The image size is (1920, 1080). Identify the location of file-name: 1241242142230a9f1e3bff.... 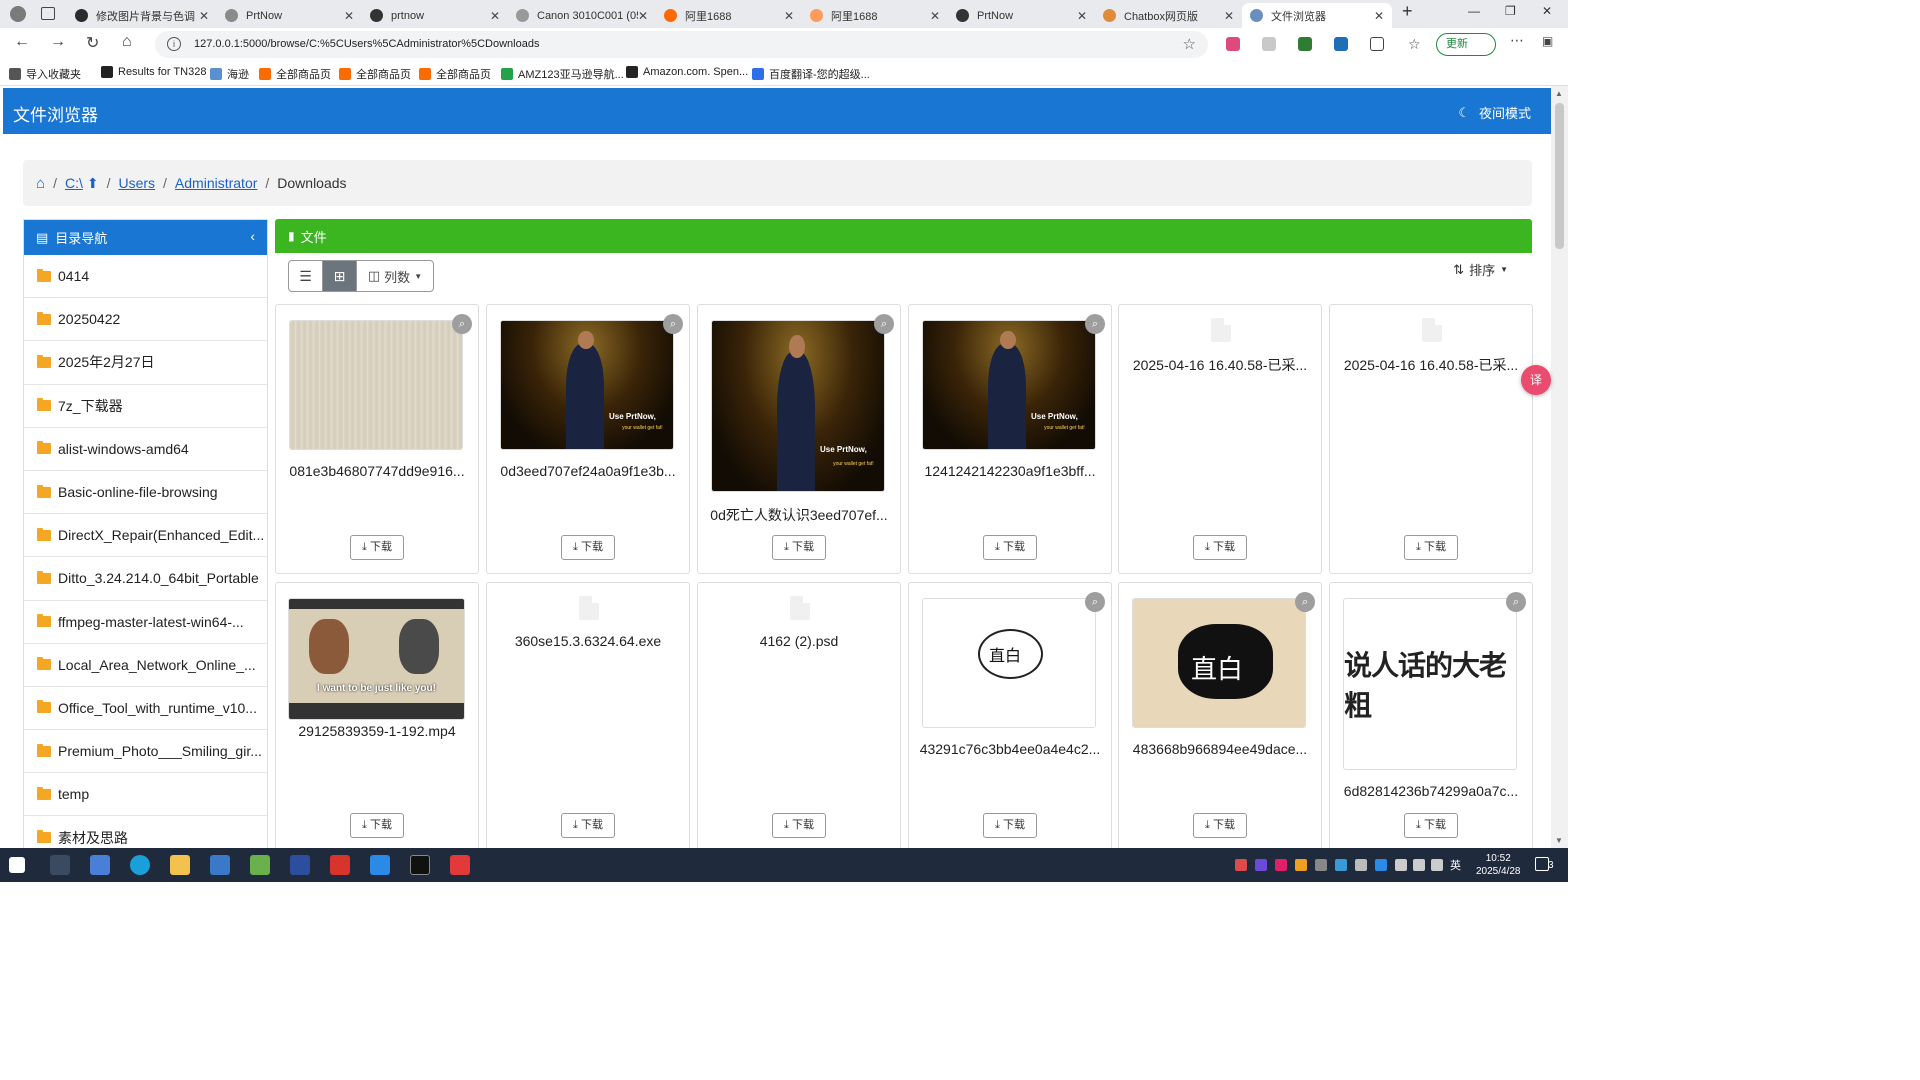
(1010, 471).